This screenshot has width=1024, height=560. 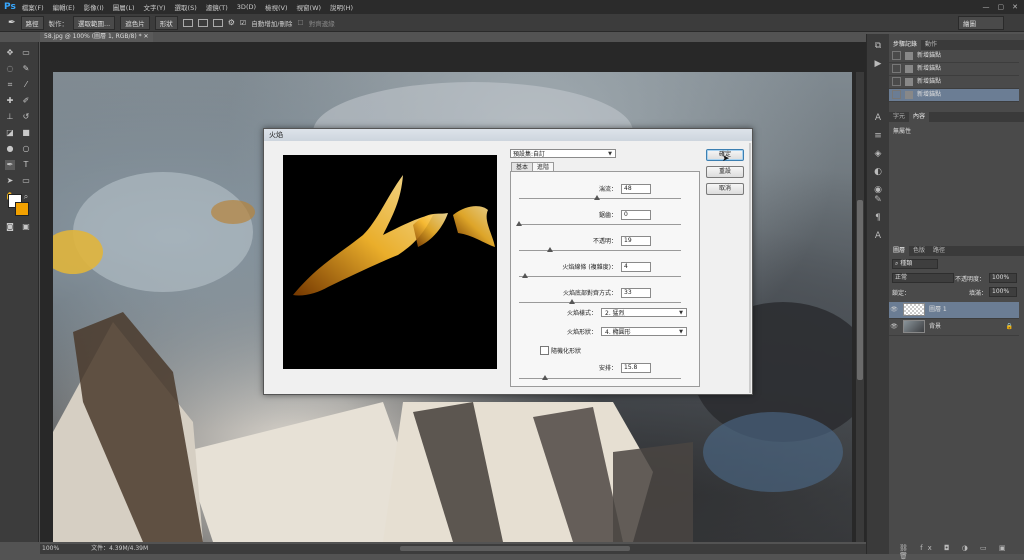 What do you see at coordinates (166, 22) in the screenshot?
I see `make-shape-button: 形狀` at bounding box center [166, 22].